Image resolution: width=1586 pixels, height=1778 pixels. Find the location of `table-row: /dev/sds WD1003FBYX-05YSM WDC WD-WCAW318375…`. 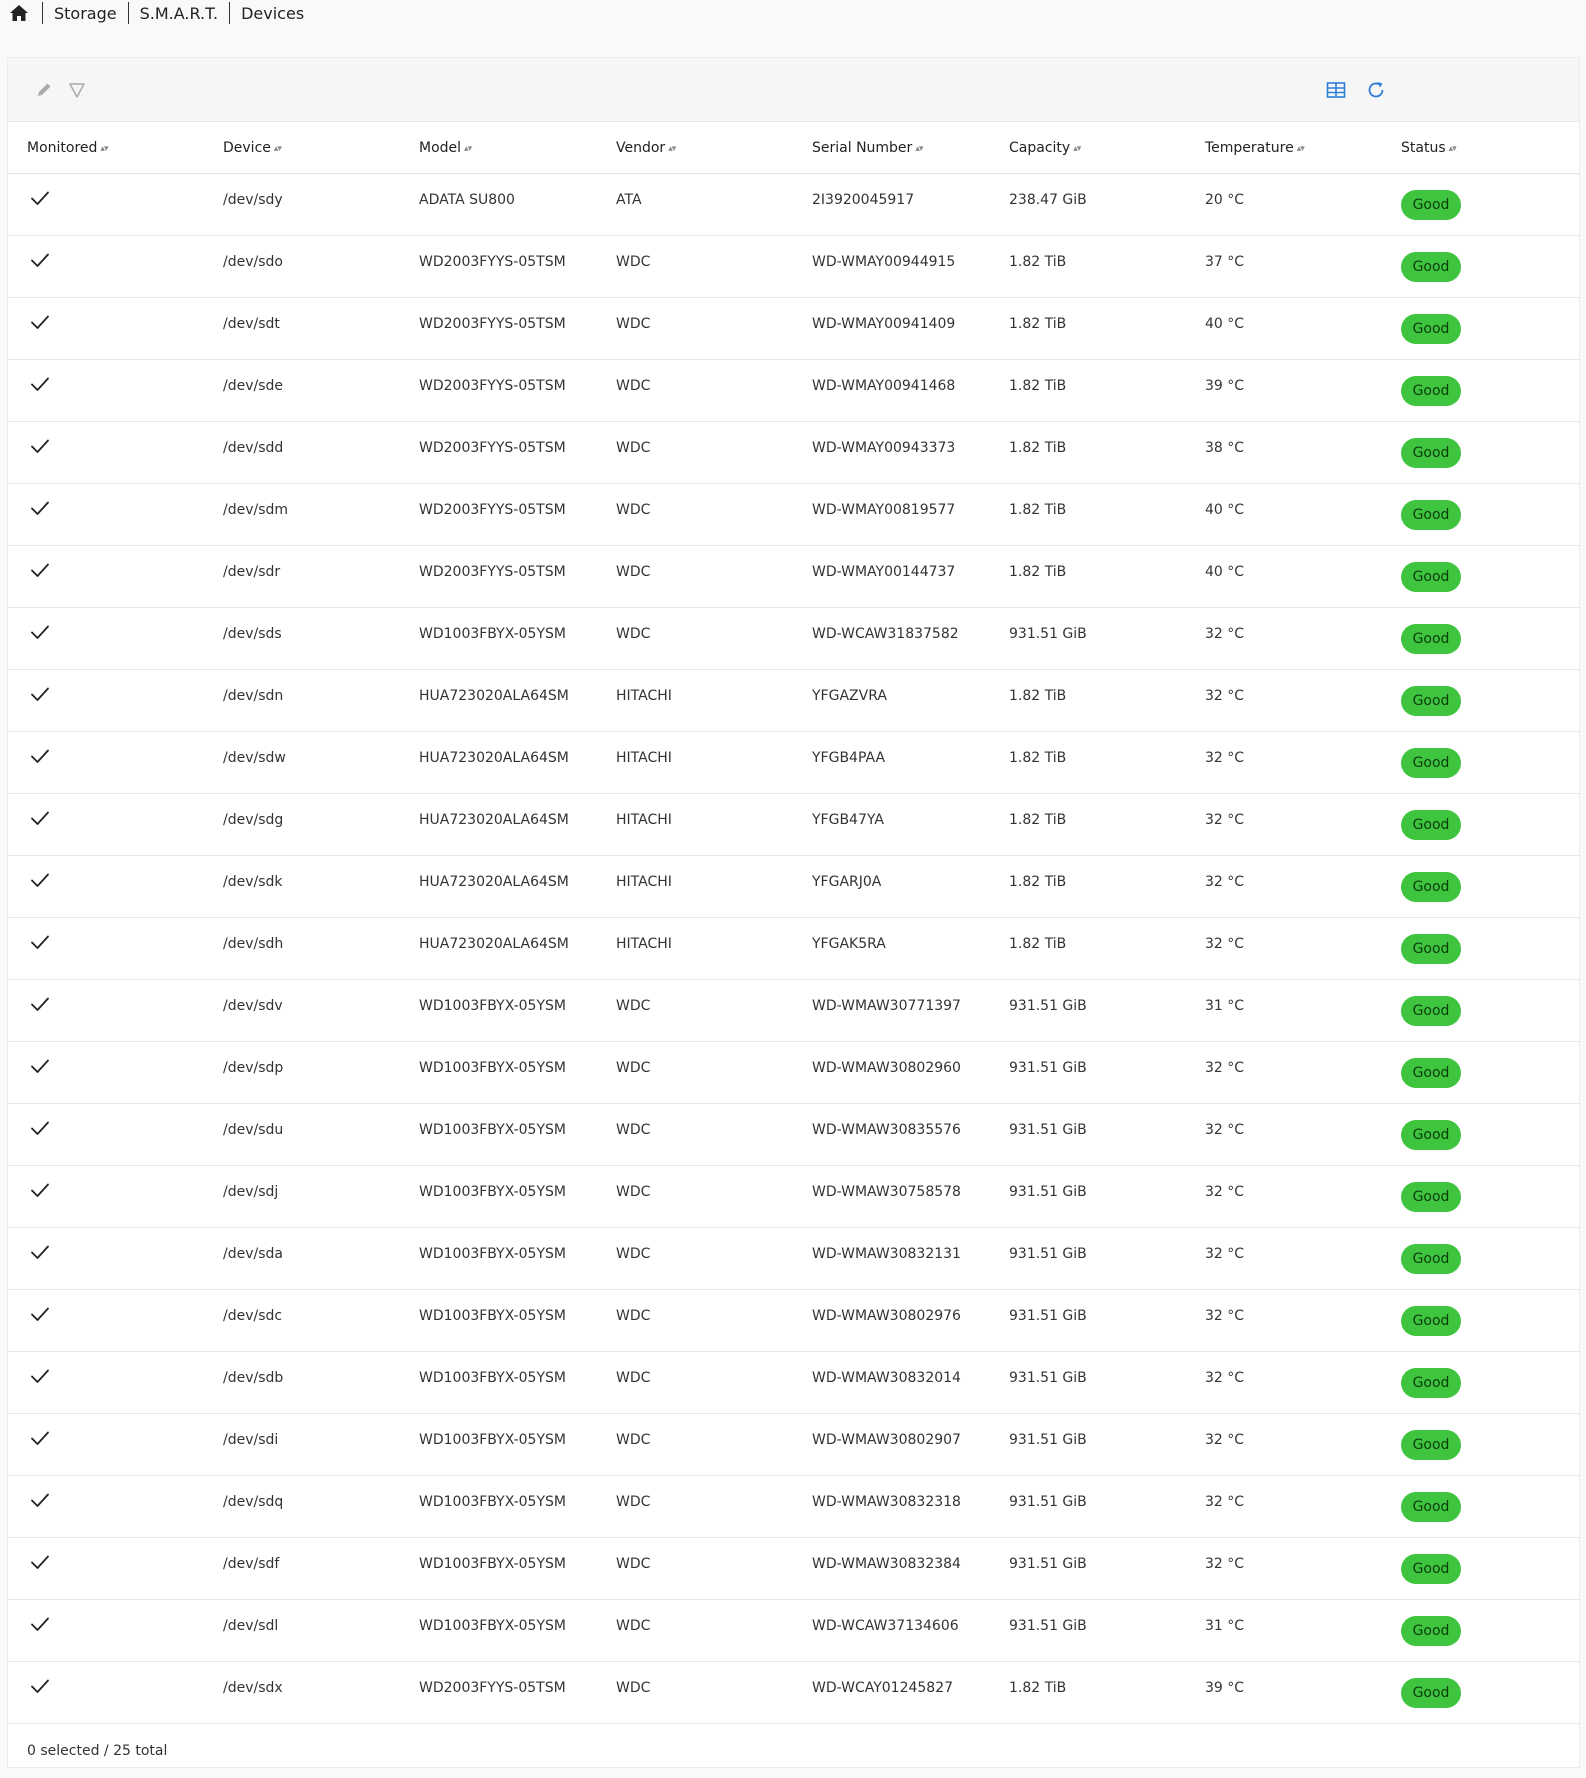

table-row: /dev/sds WD1003FBYX-05YSM WDC WD-WCAW318375… is located at coordinates (793, 638).